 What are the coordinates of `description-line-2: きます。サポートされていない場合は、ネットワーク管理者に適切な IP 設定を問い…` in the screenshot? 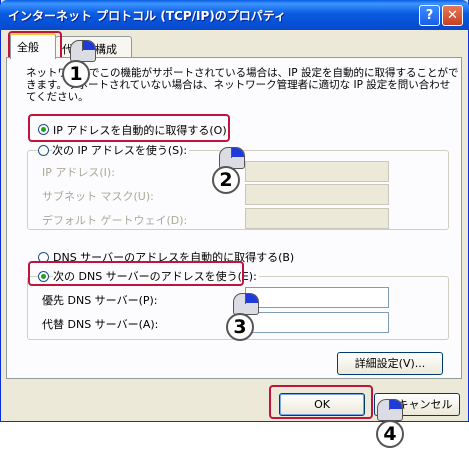 It's located at (238, 85).